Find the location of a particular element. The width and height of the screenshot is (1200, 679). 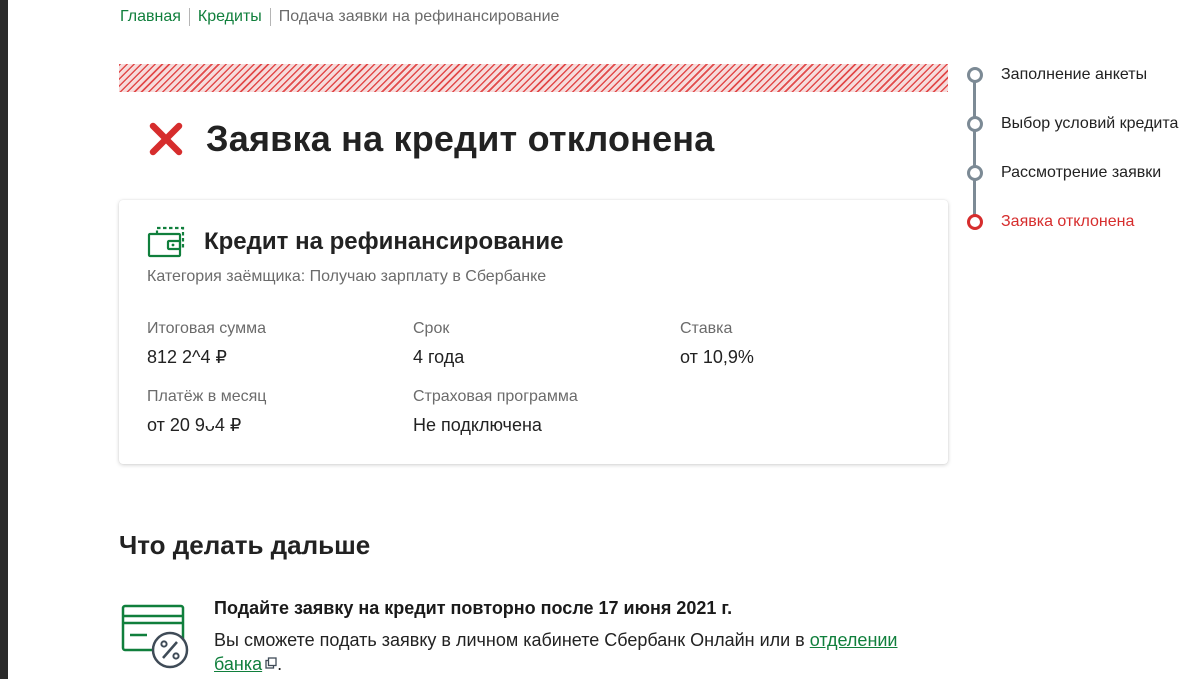

progress-line is located at coordinates (974, 148).